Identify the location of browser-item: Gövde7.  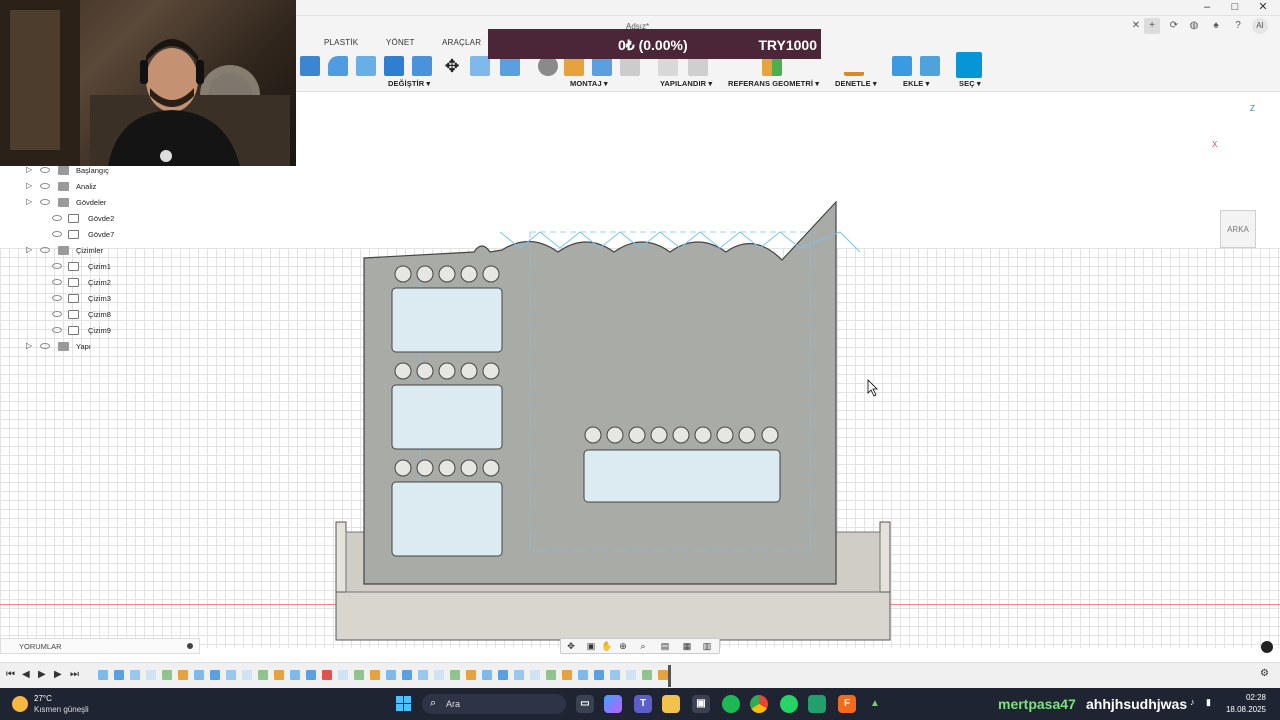
(97, 235).